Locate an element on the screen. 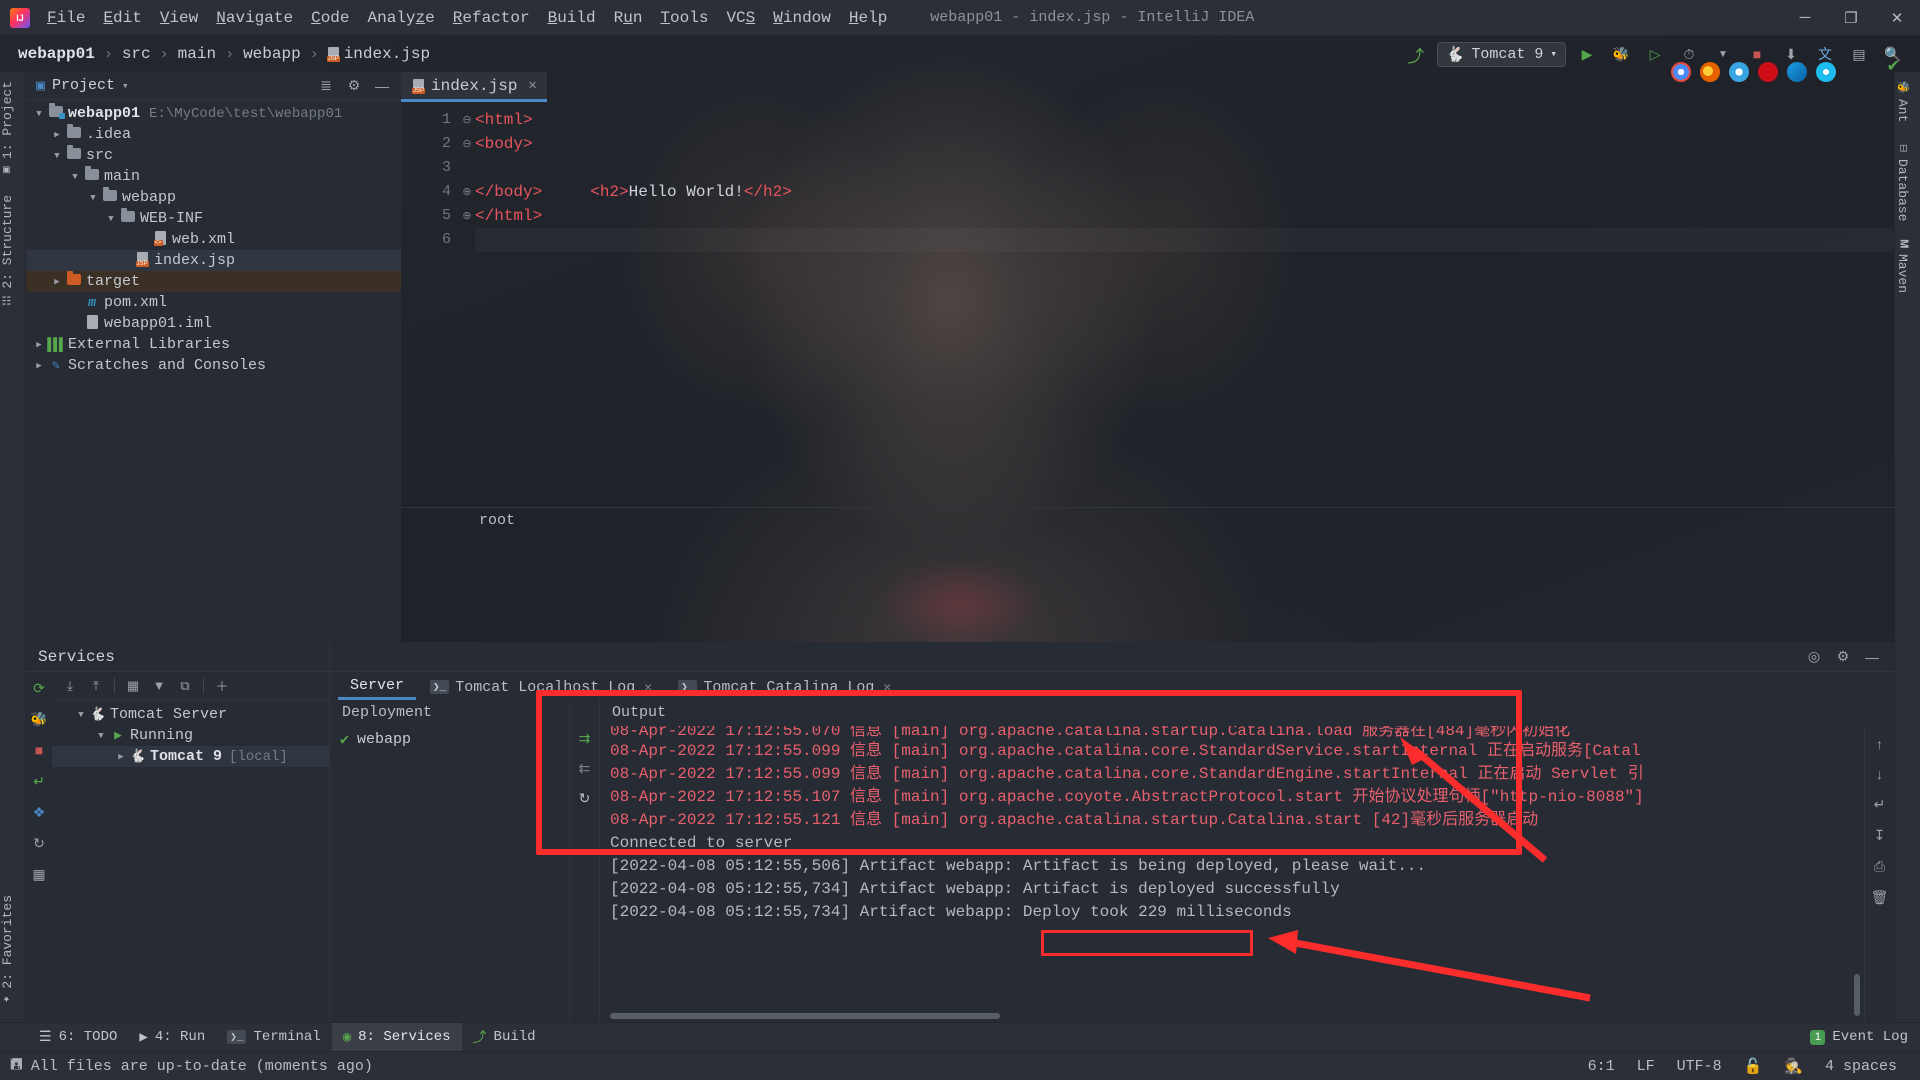 This screenshot has width=1920, height=1080. tab-tomcat-catalina-log: ❯_ Tomcat Catalina Log ✕ is located at coordinates (784, 687).